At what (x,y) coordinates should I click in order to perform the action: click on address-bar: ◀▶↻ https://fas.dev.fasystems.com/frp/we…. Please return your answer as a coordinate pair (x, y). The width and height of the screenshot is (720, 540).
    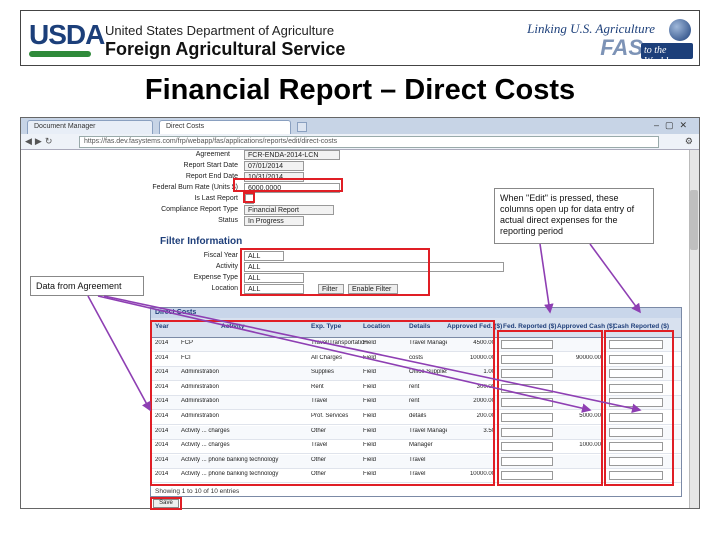
    Looking at the image, I should click on (360, 142).